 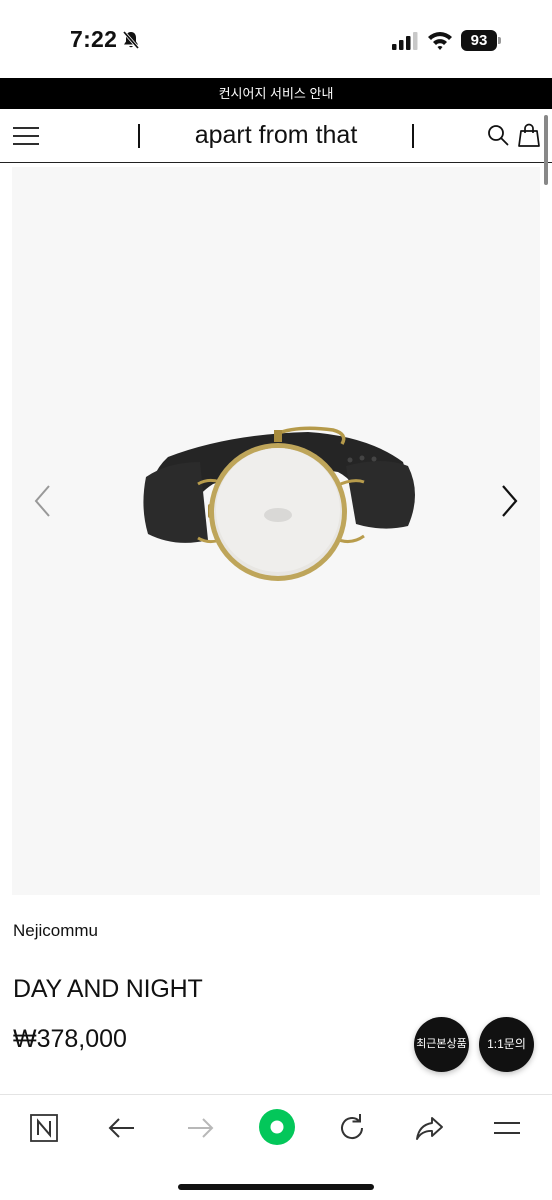 What do you see at coordinates (507, 1128) in the screenshot?
I see `menu-lines-icon` at bounding box center [507, 1128].